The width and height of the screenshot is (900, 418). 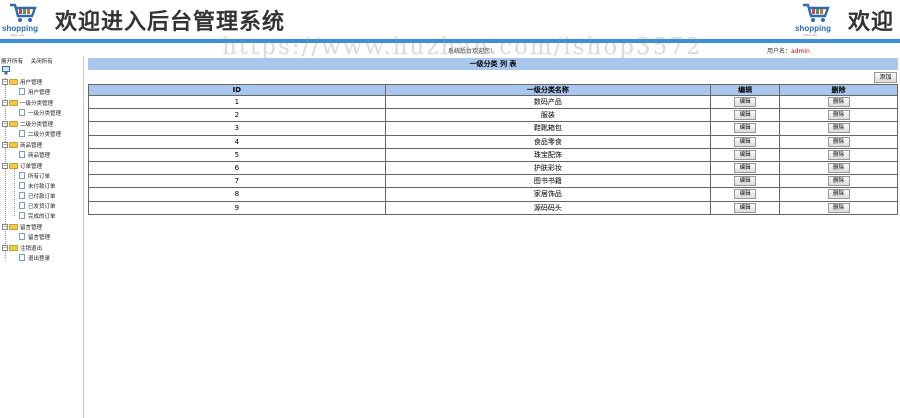 What do you see at coordinates (17, 35) in the screenshot?
I see `brand-sub: online cart` at bounding box center [17, 35].